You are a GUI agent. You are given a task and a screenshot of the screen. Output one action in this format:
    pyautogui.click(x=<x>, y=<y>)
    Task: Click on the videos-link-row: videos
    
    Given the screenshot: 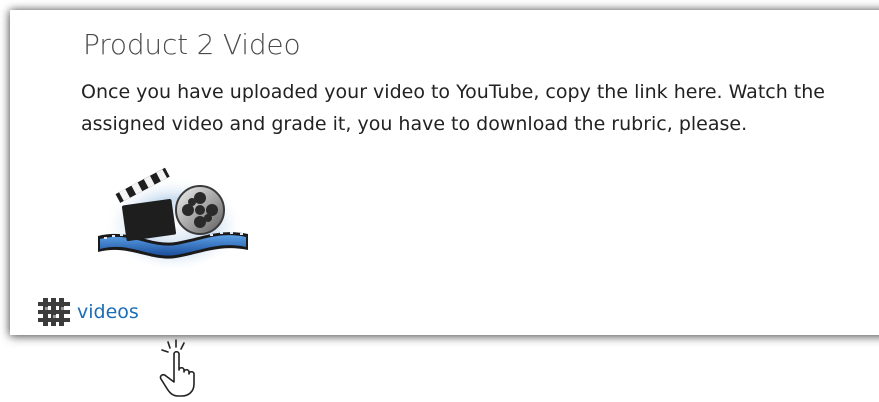 What is the action you would take?
    pyautogui.click(x=88, y=312)
    